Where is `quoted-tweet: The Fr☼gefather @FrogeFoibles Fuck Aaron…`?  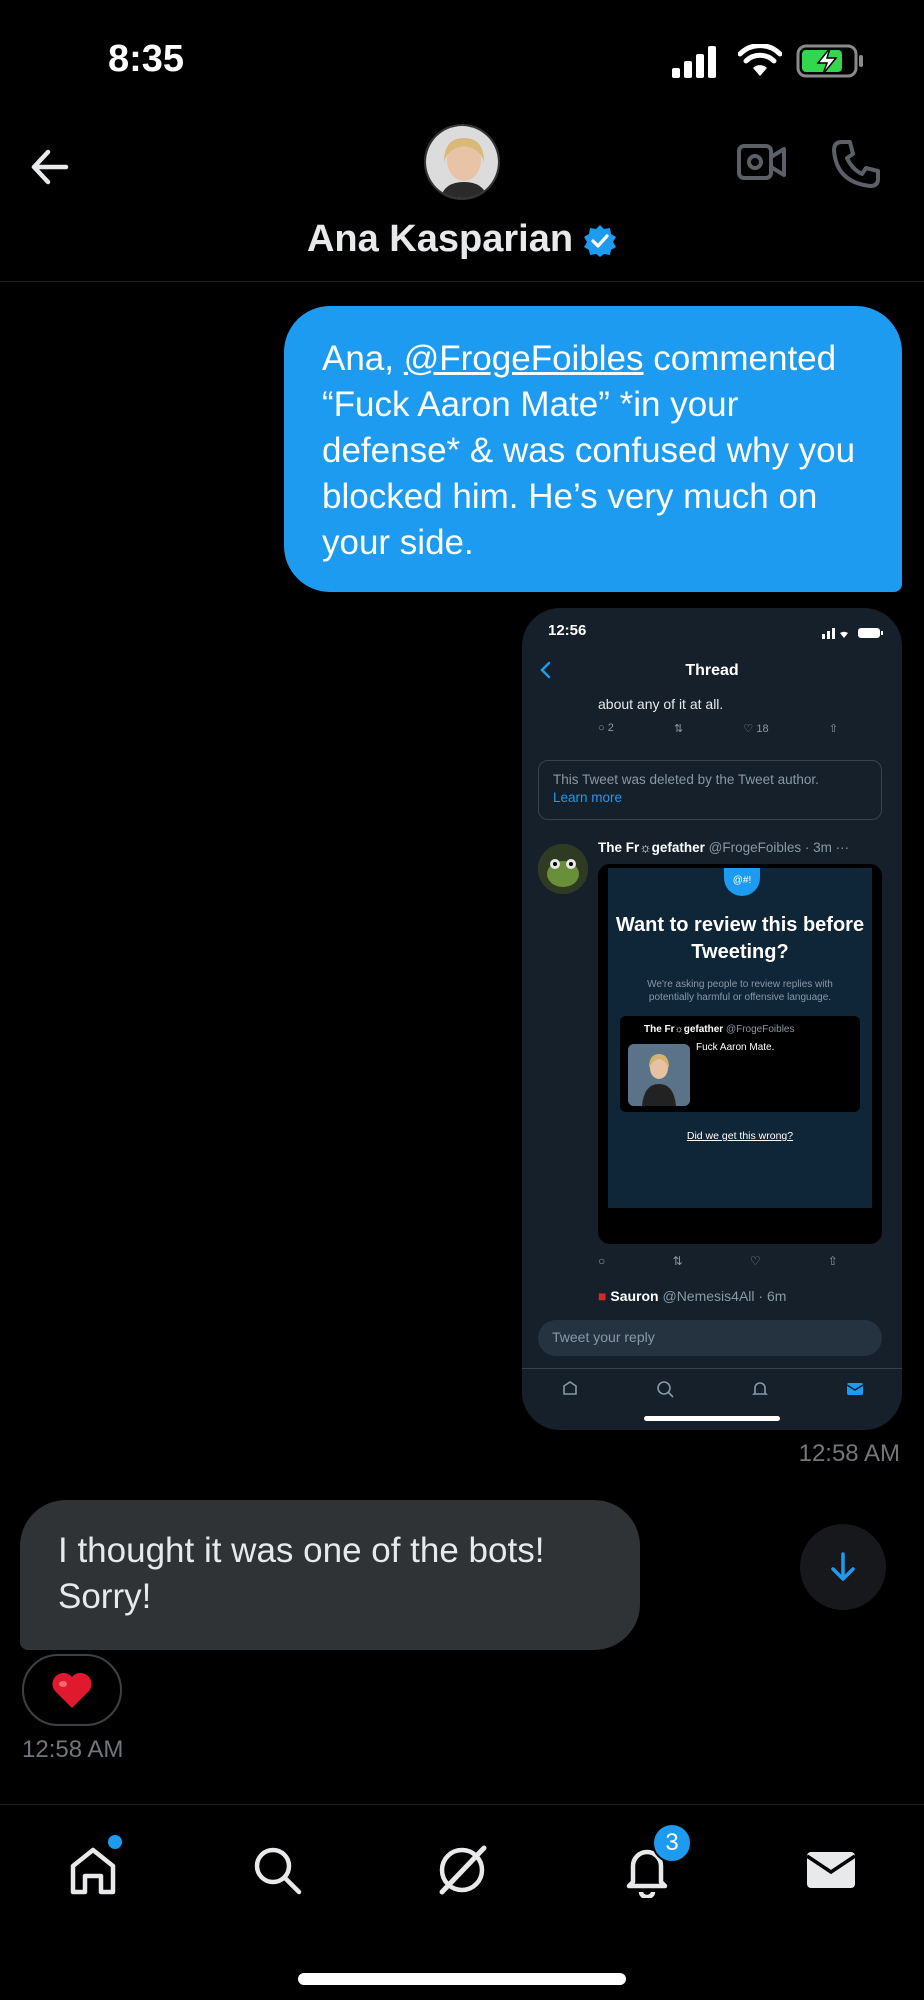 quoted-tweet: The Fr☼gefather @FrogeFoibles Fuck Aaron… is located at coordinates (740, 1064).